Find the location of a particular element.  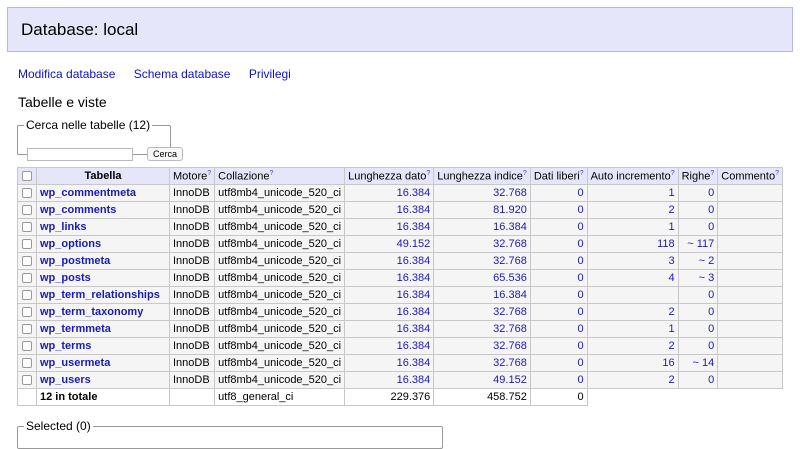

search-input is located at coordinates (80, 154).